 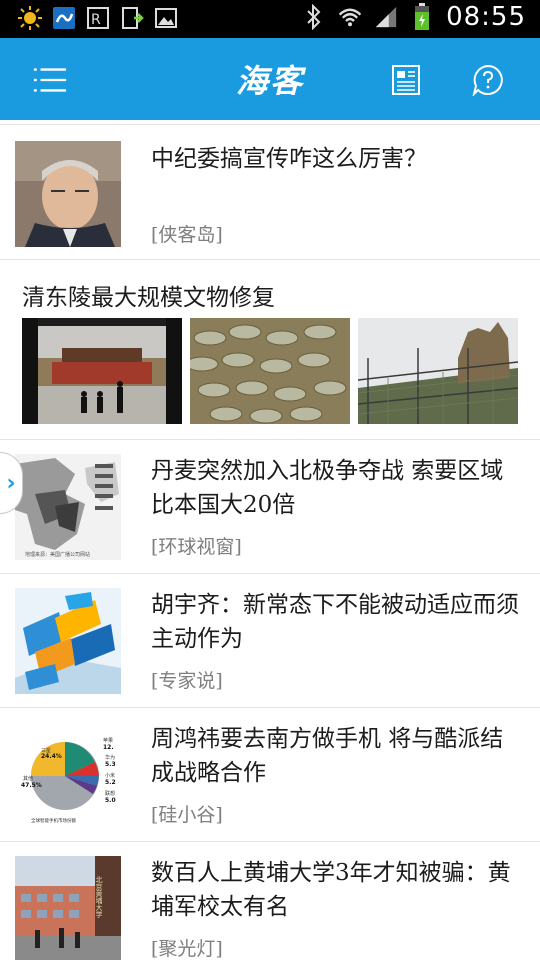 I want to click on status-bar: R 08:55, so click(x=270, y=19).